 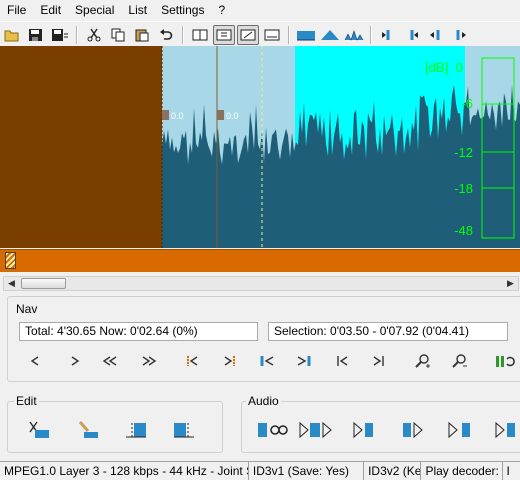 What do you see at coordinates (463, 230) in the screenshot?
I see `db-label: -48` at bounding box center [463, 230].